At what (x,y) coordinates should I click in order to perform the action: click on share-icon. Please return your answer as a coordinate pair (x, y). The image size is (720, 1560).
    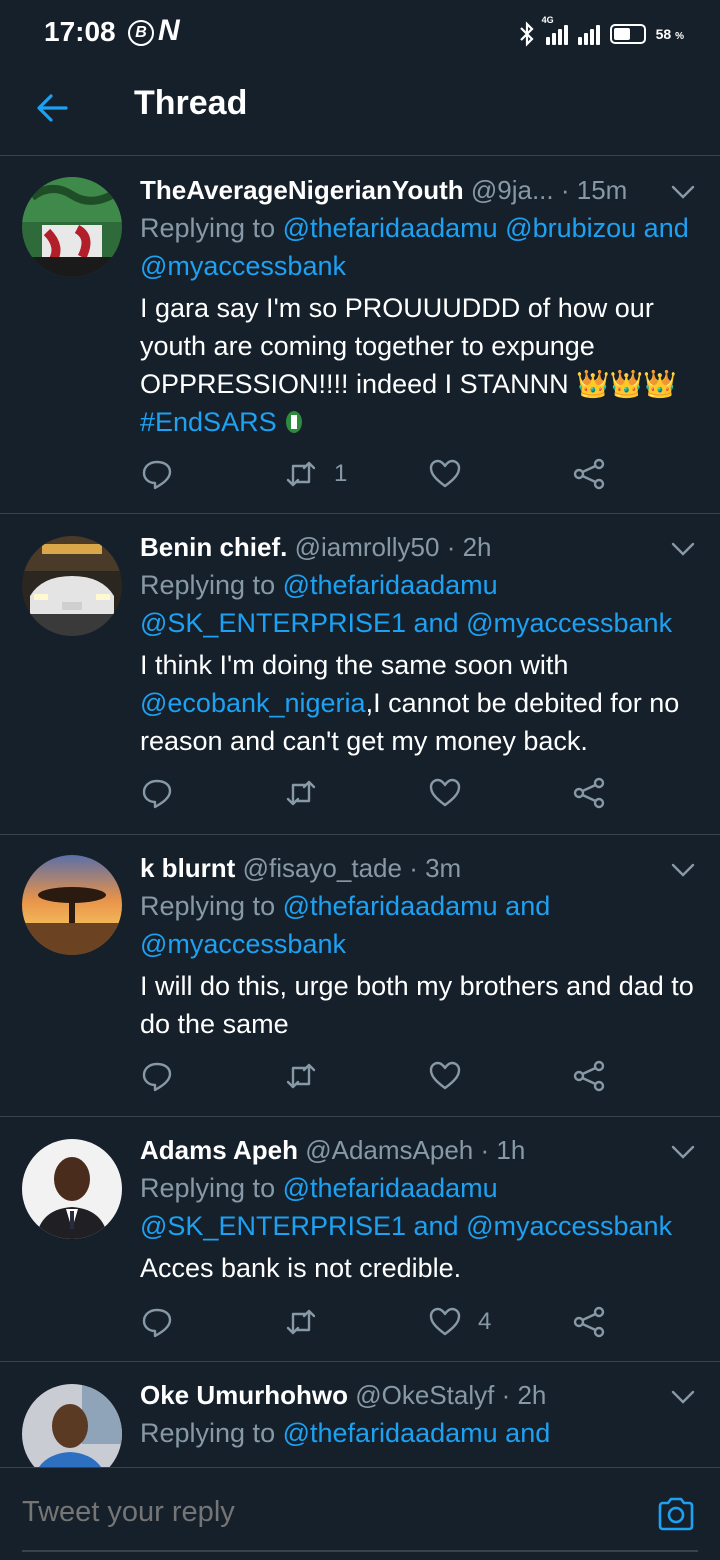
    Looking at the image, I should click on (589, 1076).